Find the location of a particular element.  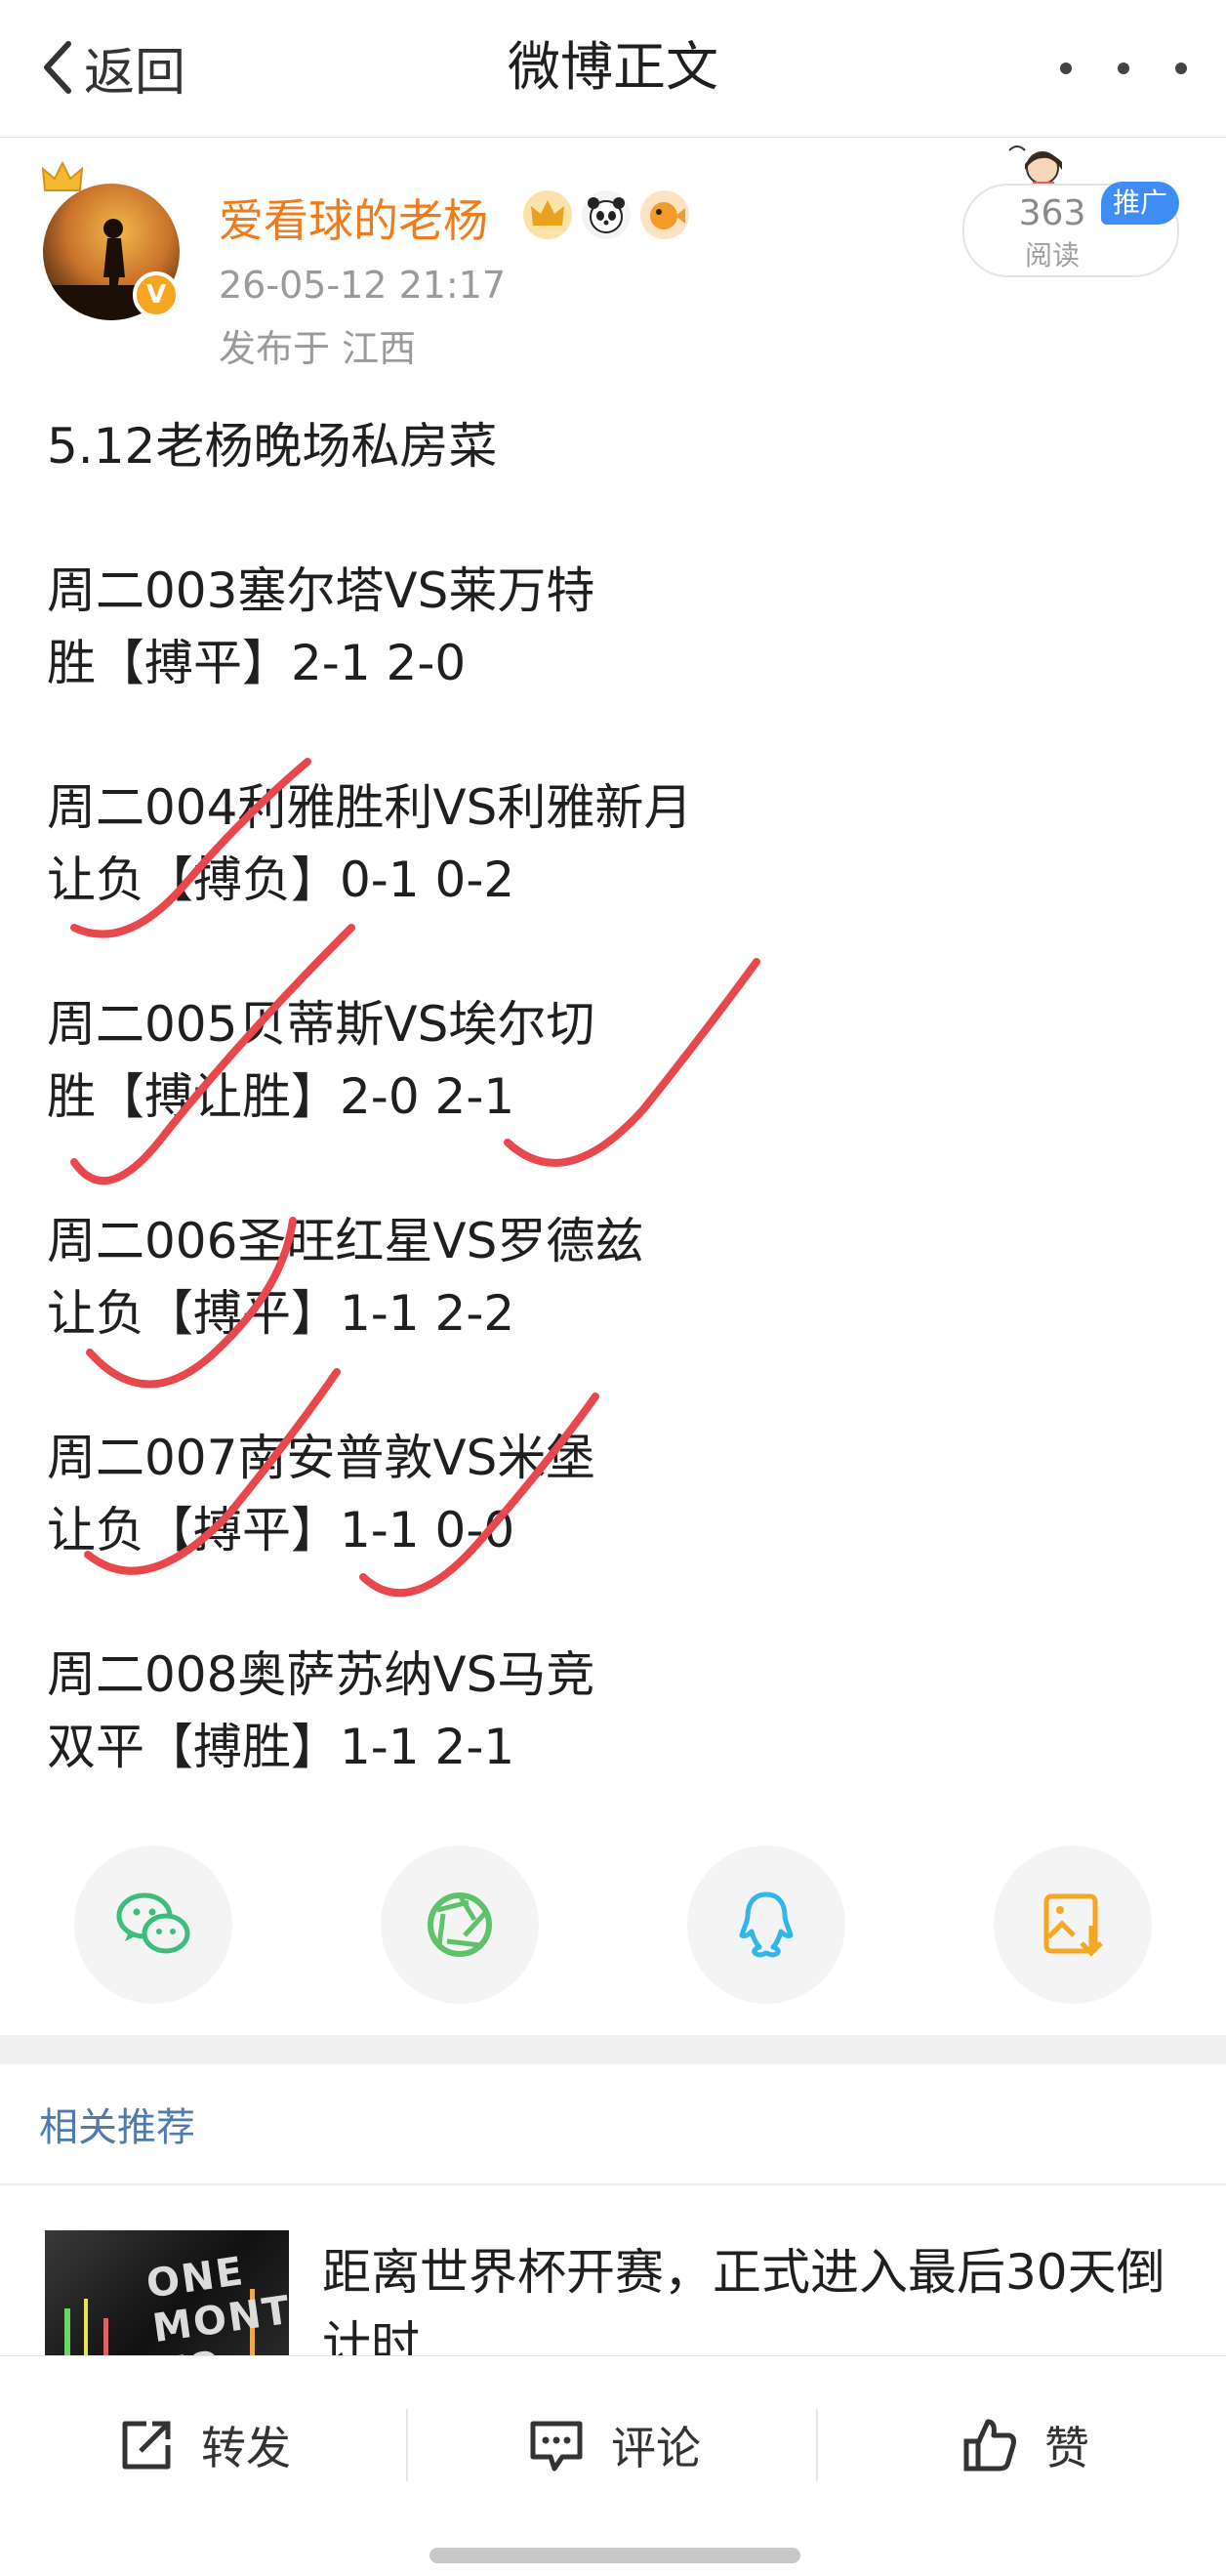

panda-badge-icon is located at coordinates (606, 215).